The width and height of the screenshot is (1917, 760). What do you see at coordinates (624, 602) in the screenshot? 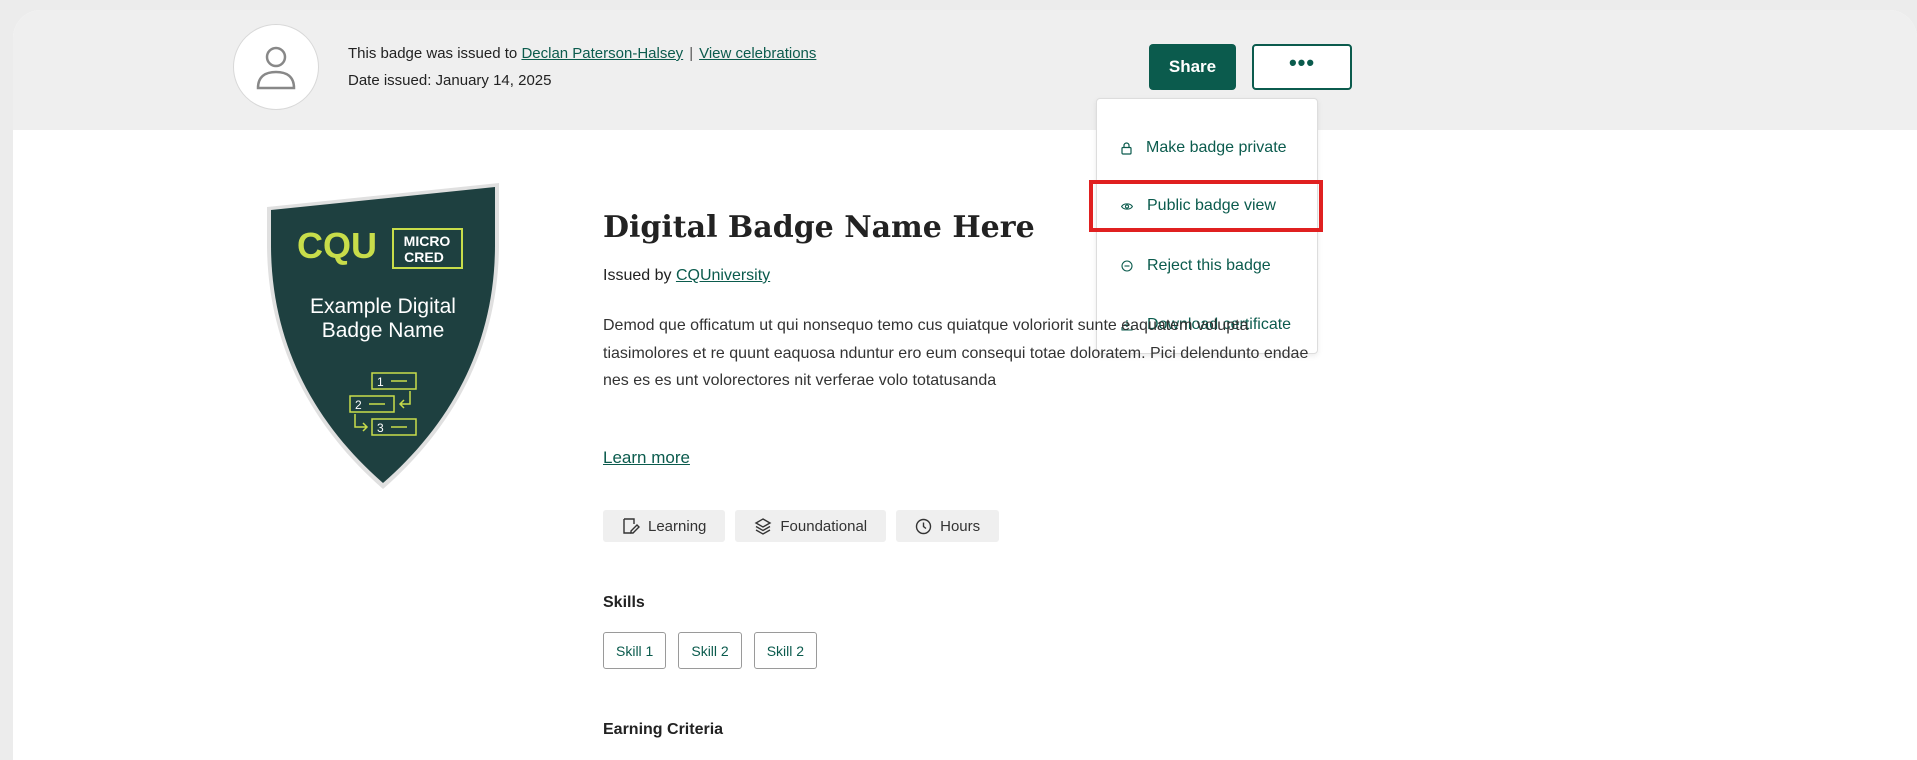
I see `skills-heading: Skills` at bounding box center [624, 602].